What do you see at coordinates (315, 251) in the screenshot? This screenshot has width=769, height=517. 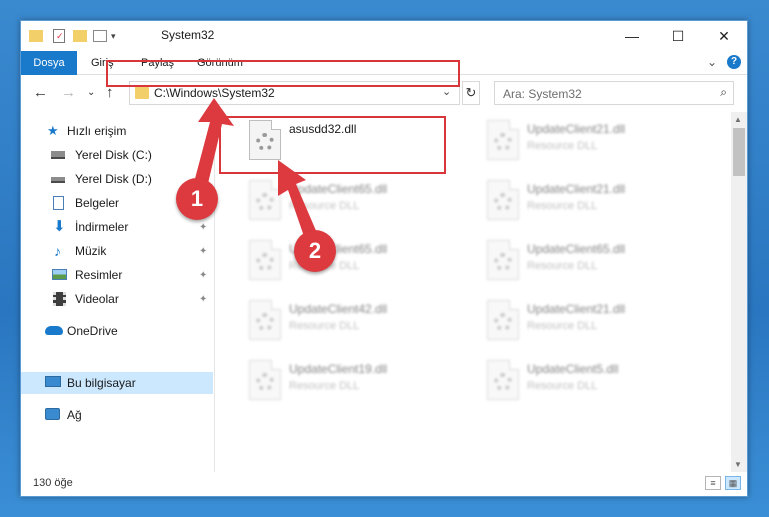 I see `step-2-badge: 2` at bounding box center [315, 251].